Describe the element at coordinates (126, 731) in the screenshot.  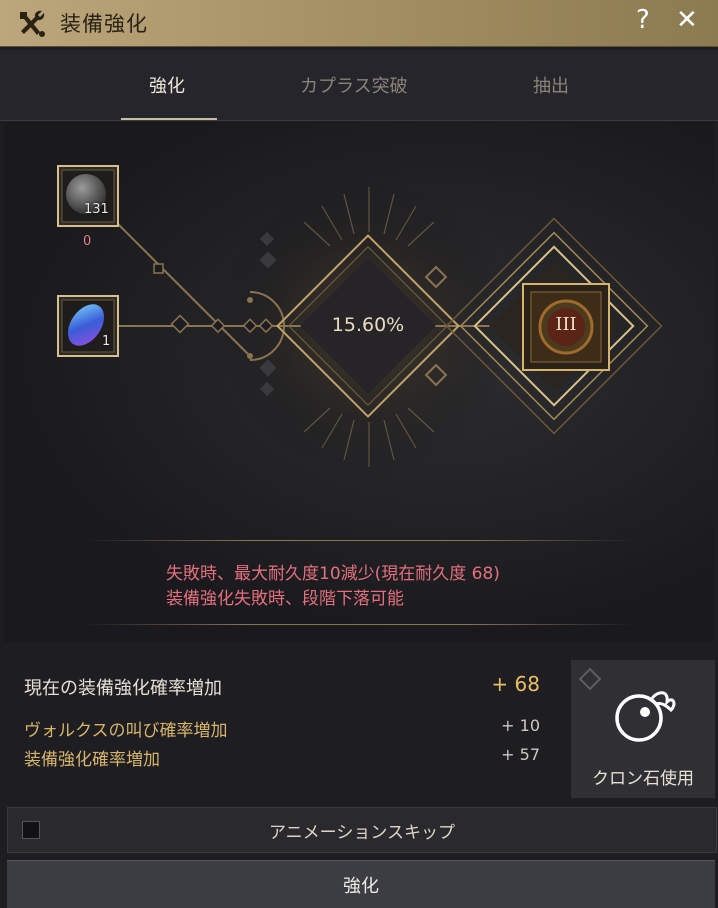
I see `vorx-chance-label: ヴォルクスの叫び確率増加` at that location.